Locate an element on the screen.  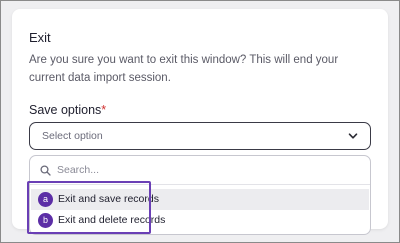
option-exit-and-save: a Exit and save records is located at coordinates (200, 199).